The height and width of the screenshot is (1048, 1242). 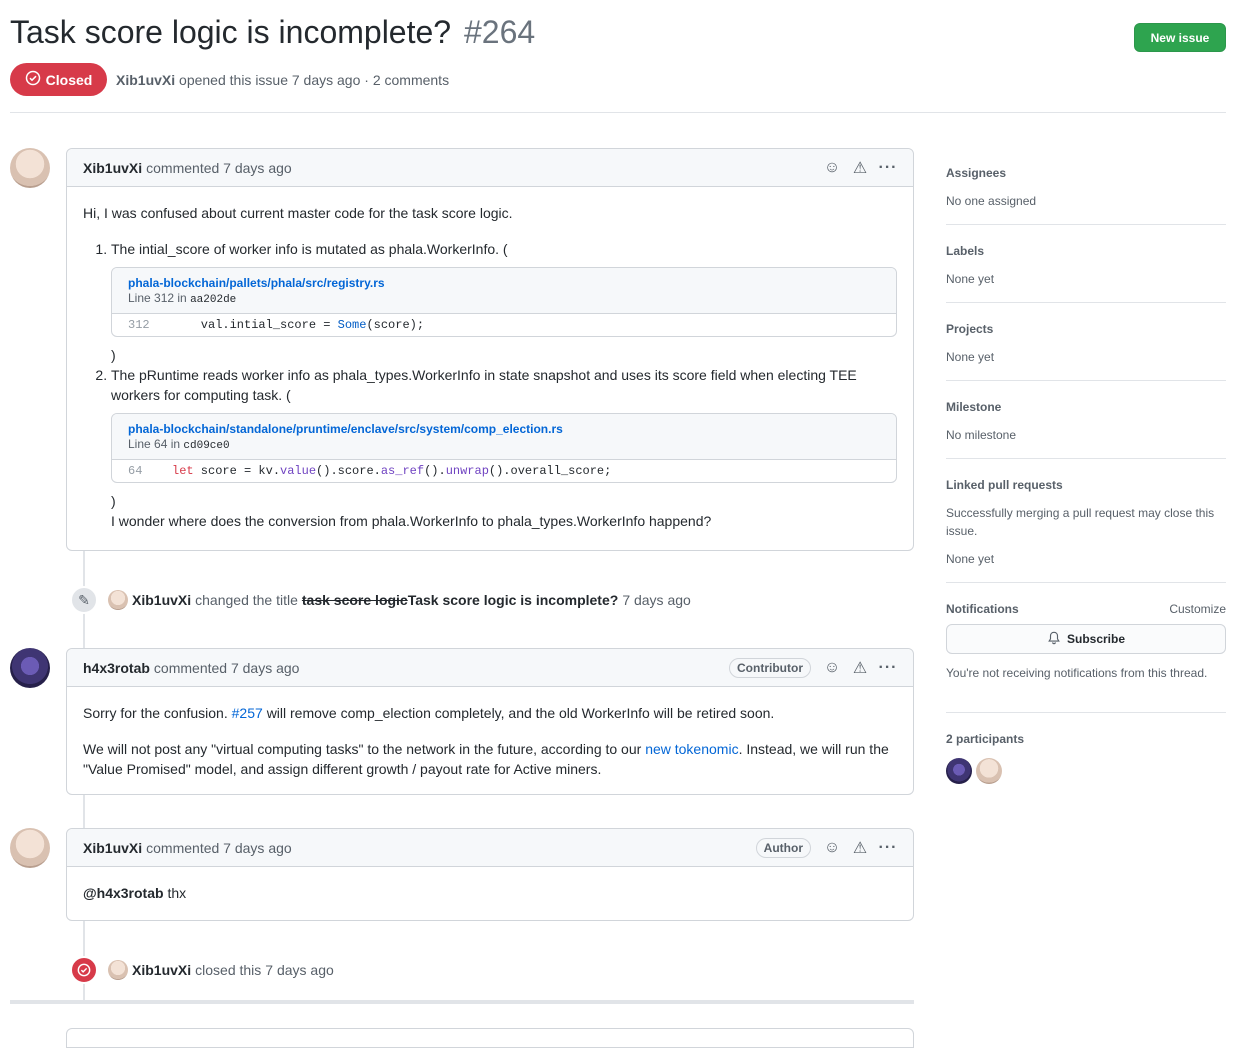 What do you see at coordinates (1180, 37) in the screenshot?
I see `new-issue-button: New issue` at bounding box center [1180, 37].